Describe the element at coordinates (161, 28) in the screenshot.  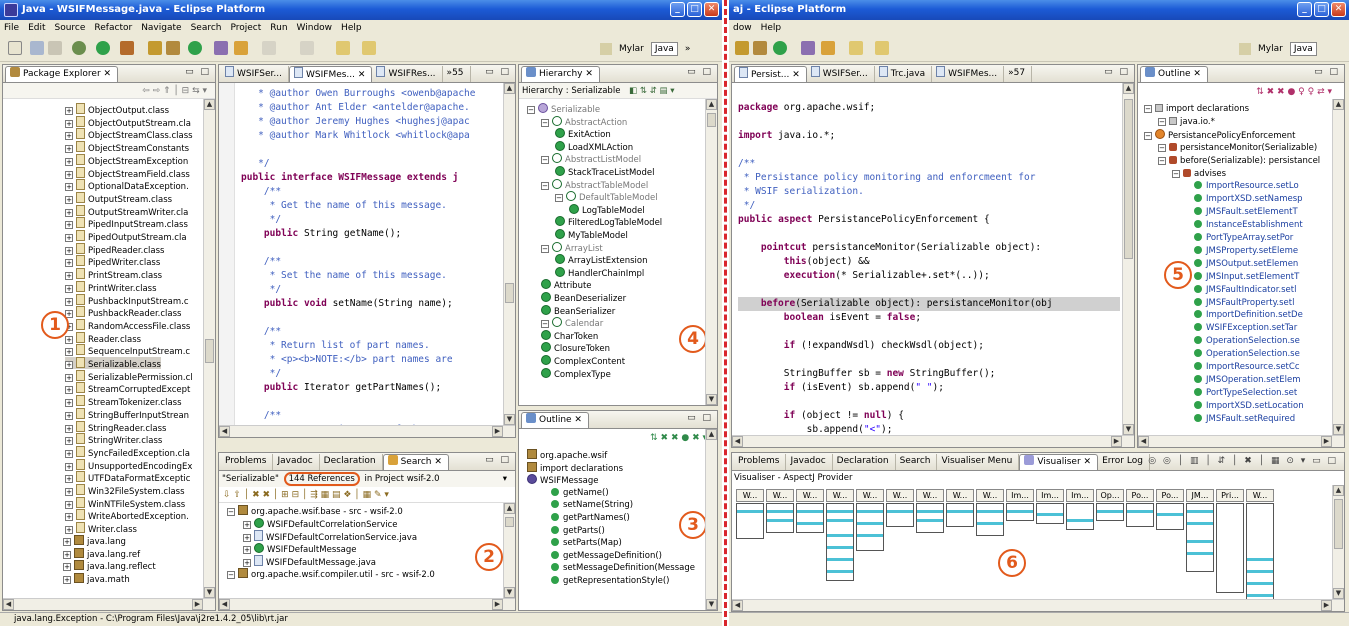
I see `menu-item-navigate: Navigate` at that location.